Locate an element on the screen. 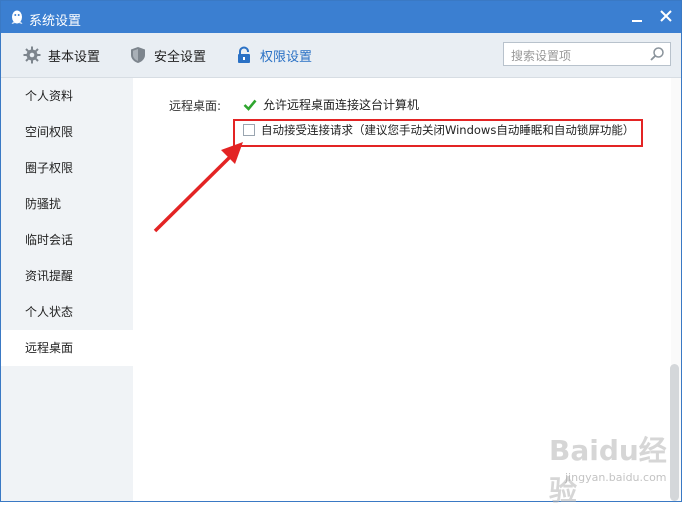  auto-accept-label: 自动接受连接请求（建议您手动关闭Windows自动睡眠和自动锁屏功能） is located at coordinates (448, 130).